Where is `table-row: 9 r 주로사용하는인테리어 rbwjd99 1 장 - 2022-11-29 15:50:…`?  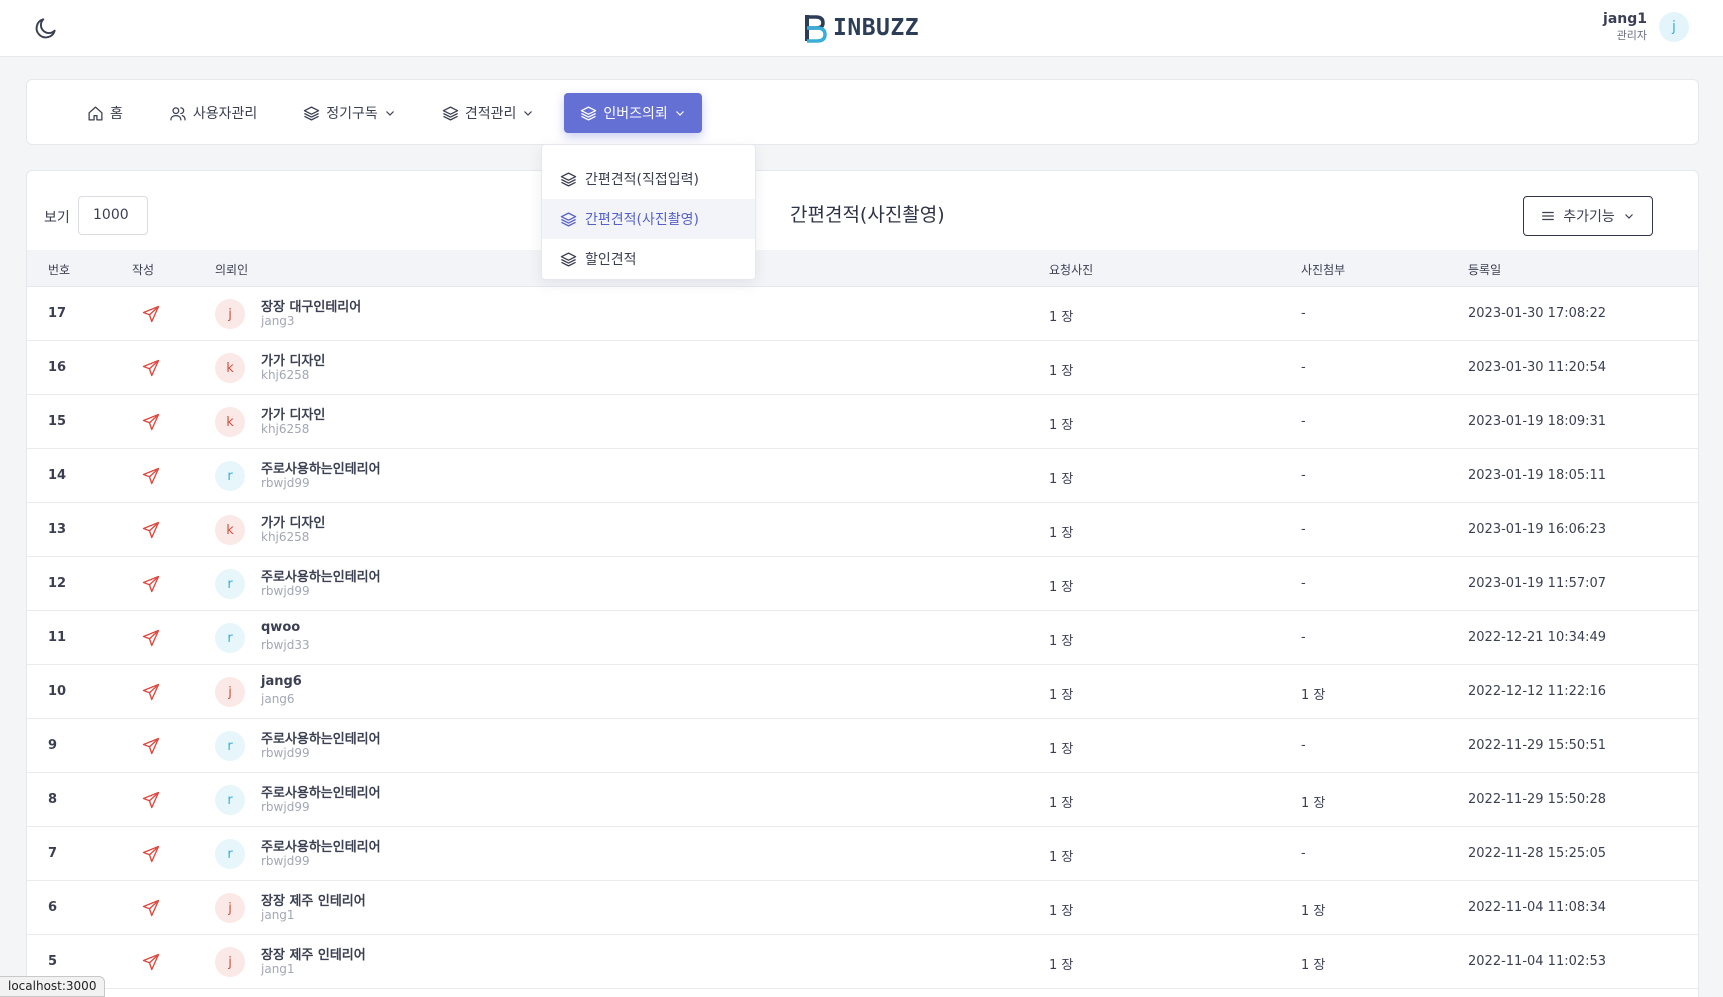 table-row: 9 r 주로사용하는인테리어 rbwjd99 1 장 - 2022-11-29 15:50:… is located at coordinates (862, 746).